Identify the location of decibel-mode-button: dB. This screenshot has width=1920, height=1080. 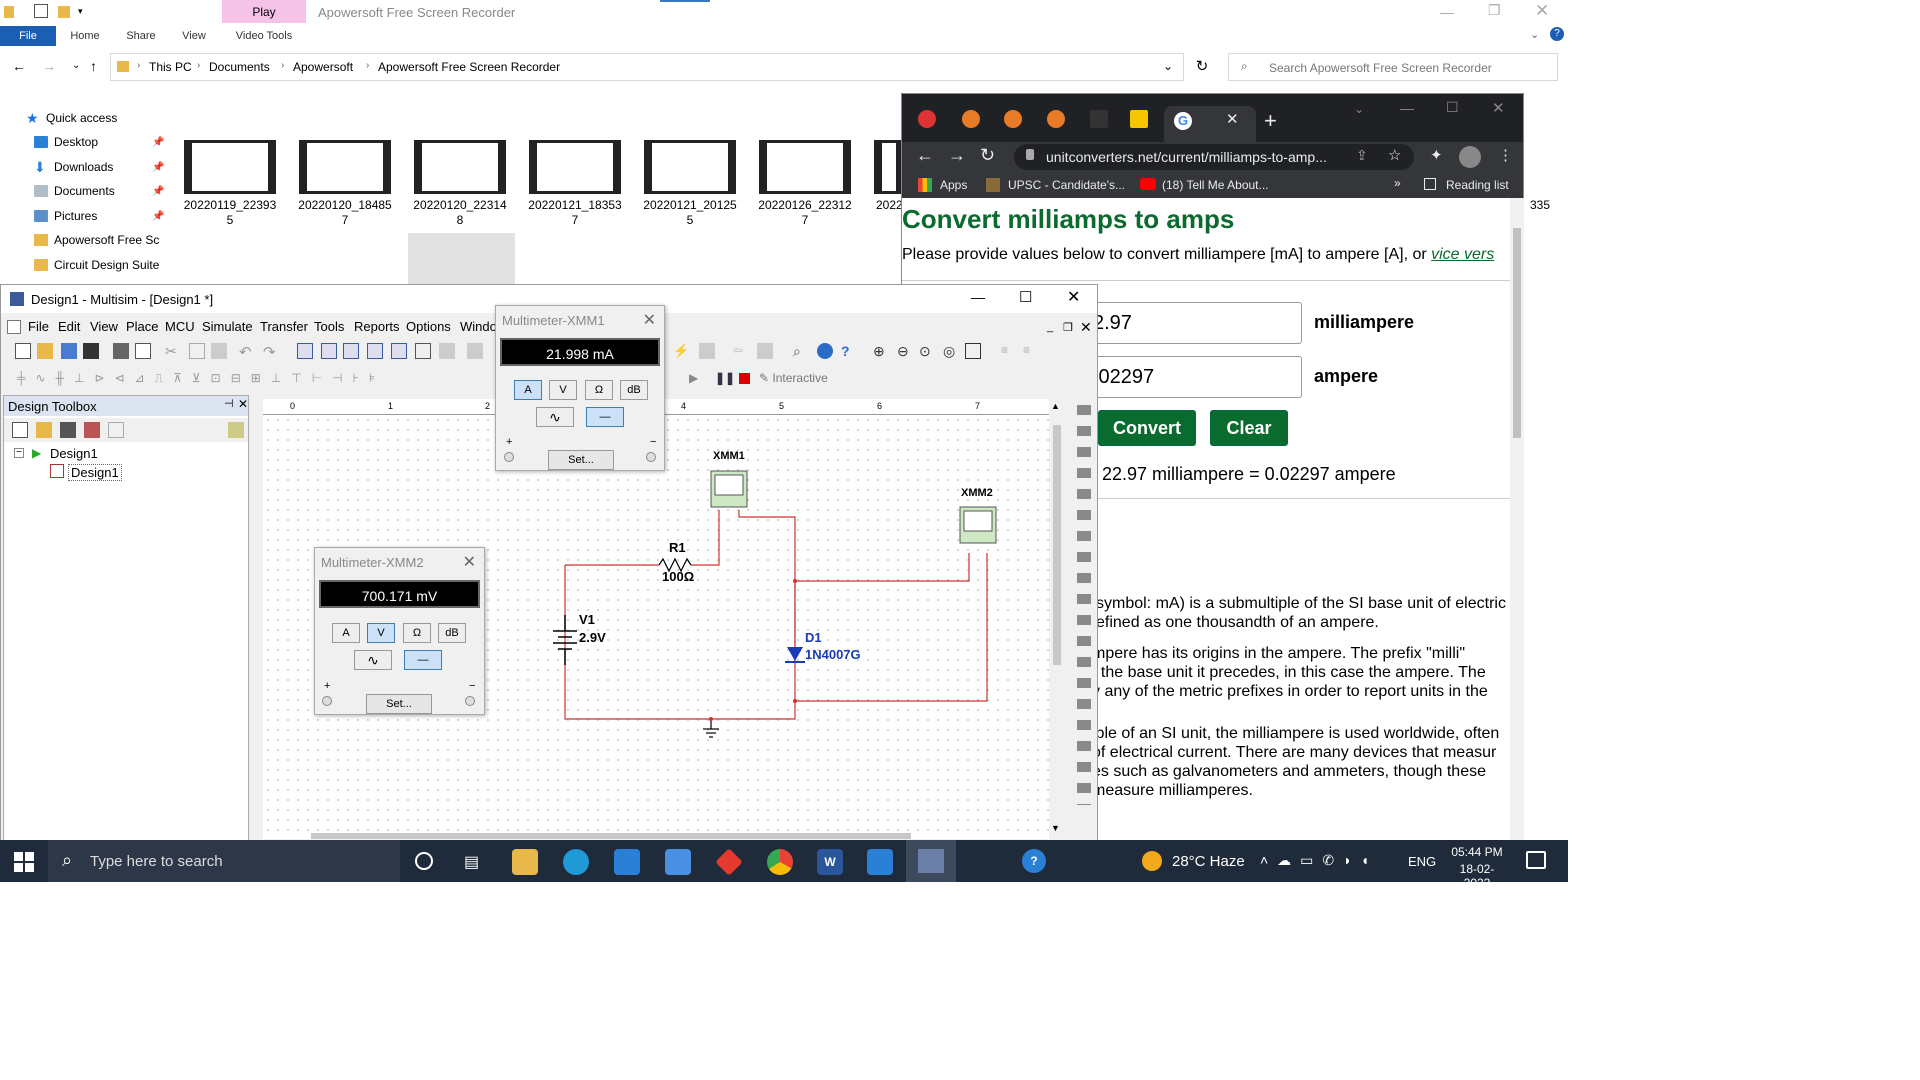
(634, 390).